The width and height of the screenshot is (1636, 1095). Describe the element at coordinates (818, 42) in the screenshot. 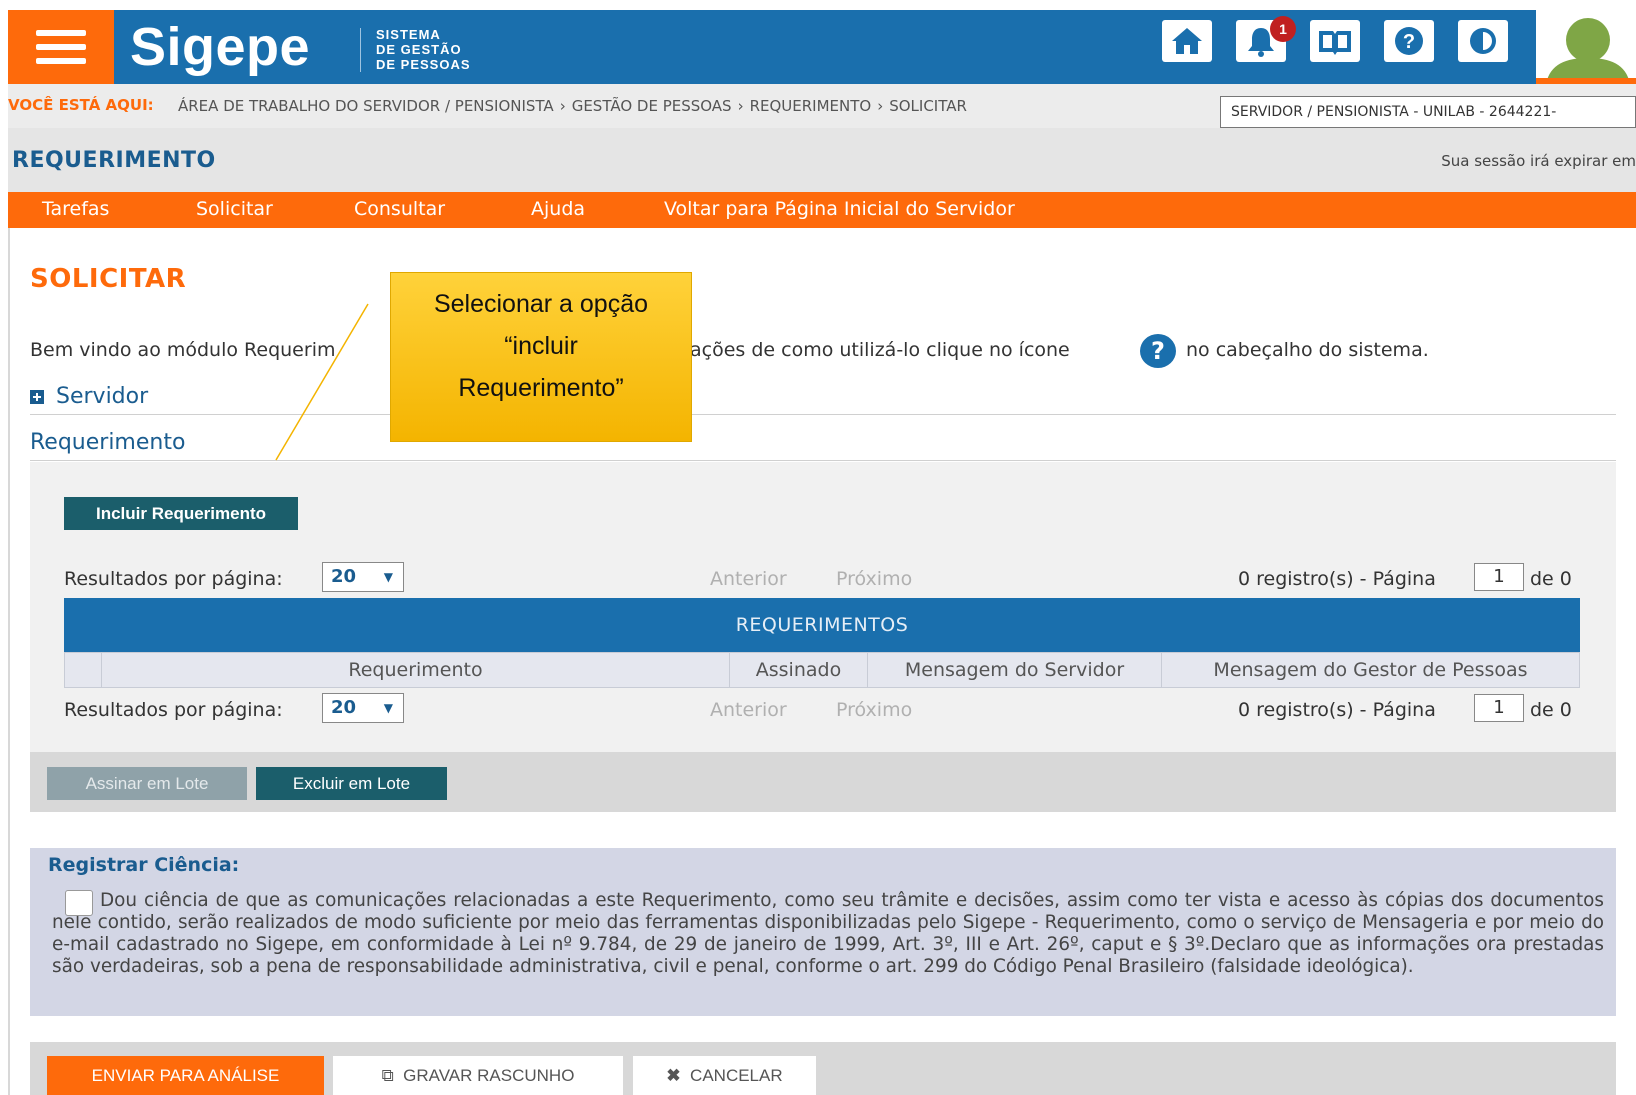

I see `top-header: Sigepe SISTEMA DE GESTÃO DE PESSOAS 1 ?` at that location.